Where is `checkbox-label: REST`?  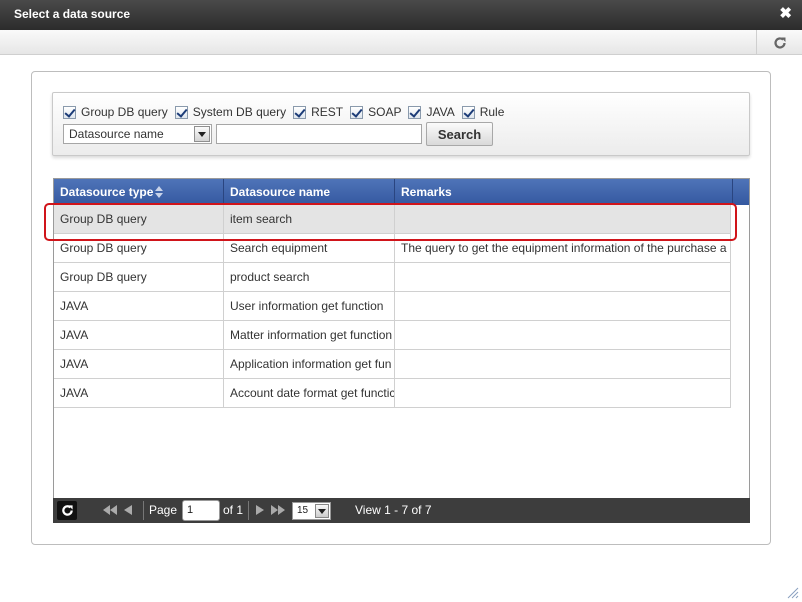 checkbox-label: REST is located at coordinates (327, 112).